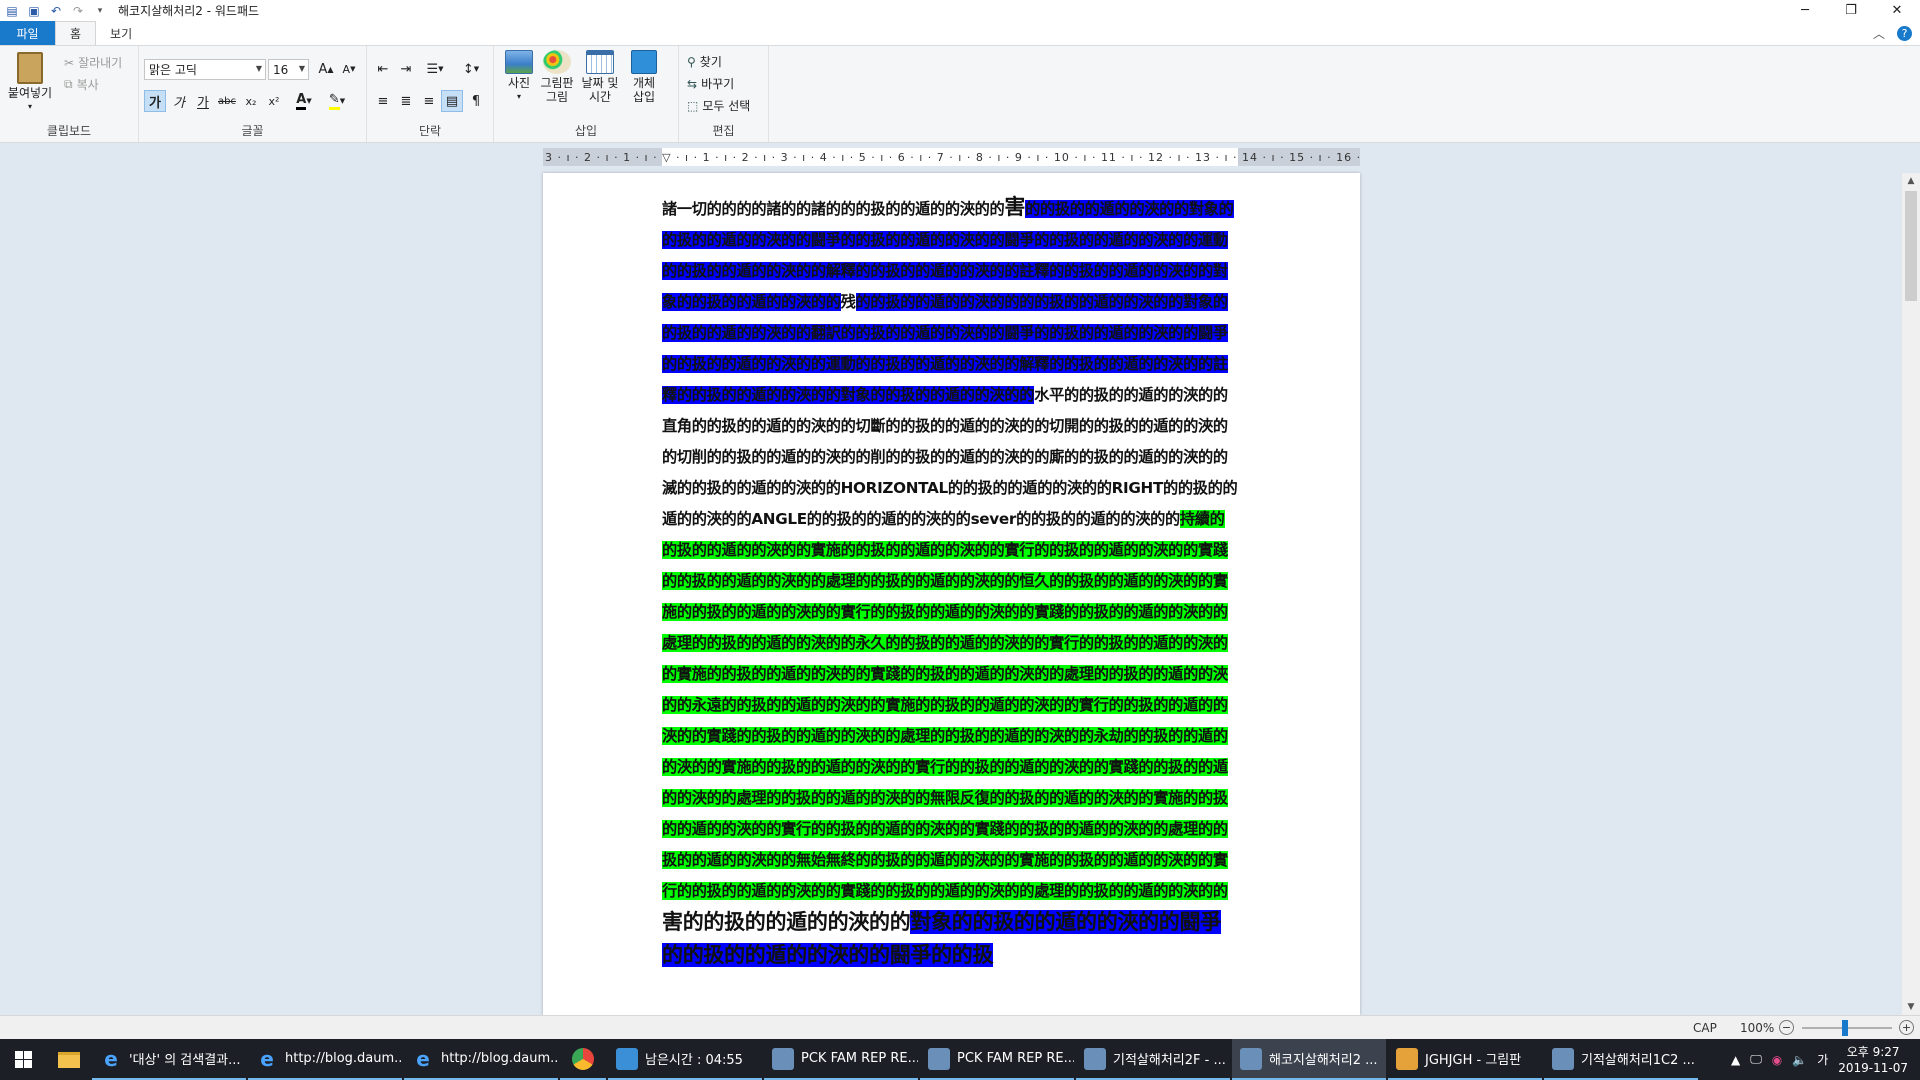 The width and height of the screenshot is (1920, 1080). What do you see at coordinates (304, 101) in the screenshot?
I see `font-color-button: A ▼` at bounding box center [304, 101].